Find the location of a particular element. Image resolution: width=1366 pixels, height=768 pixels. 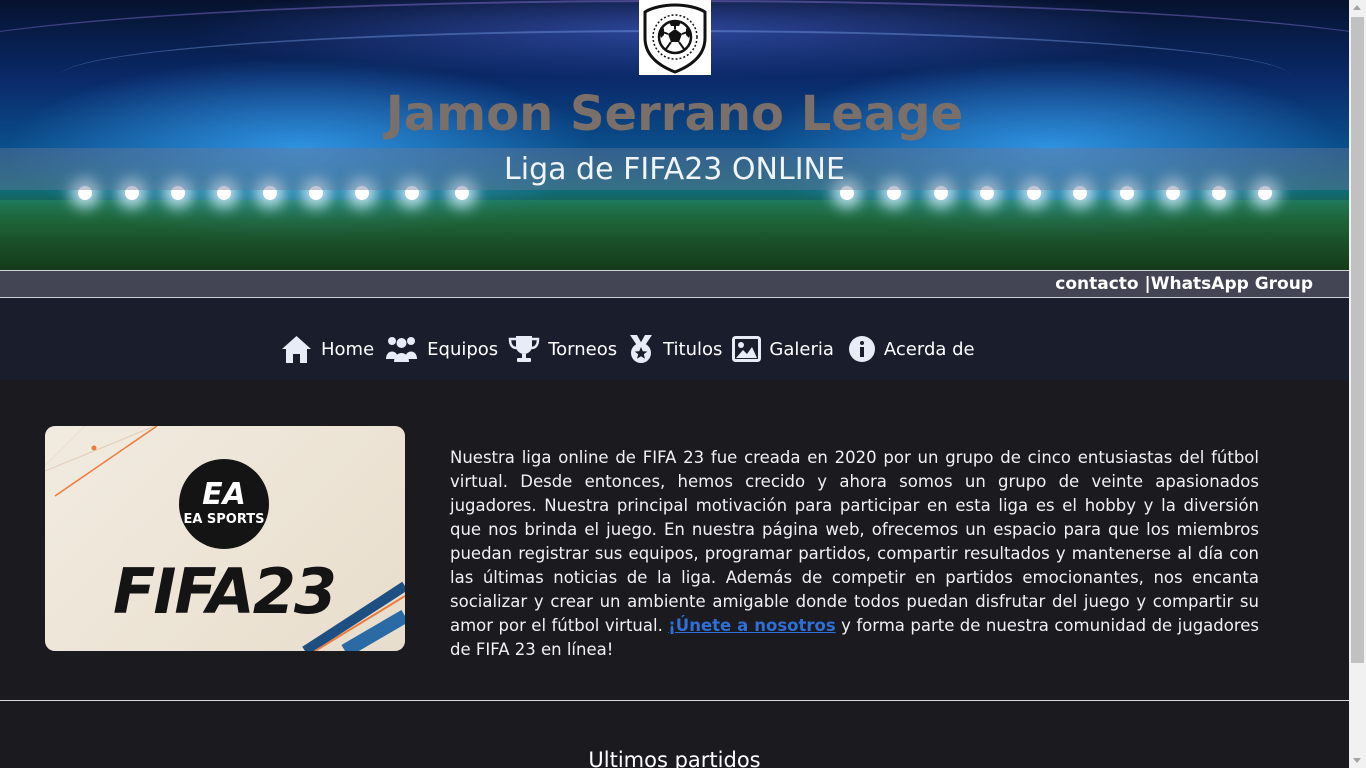

ea-logo-letters: EA is located at coordinates (224, 494).